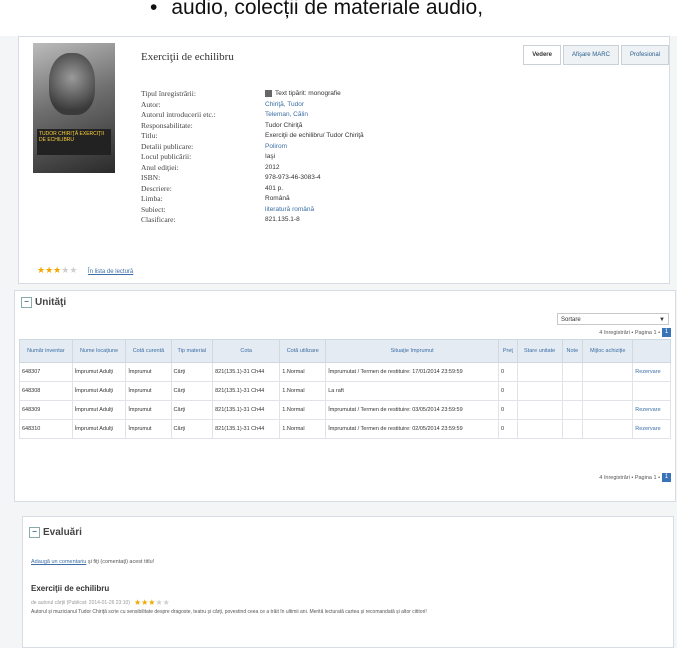 The image size is (677, 648). What do you see at coordinates (151, 104) in the screenshot?
I see `field-label: Autor:` at bounding box center [151, 104].